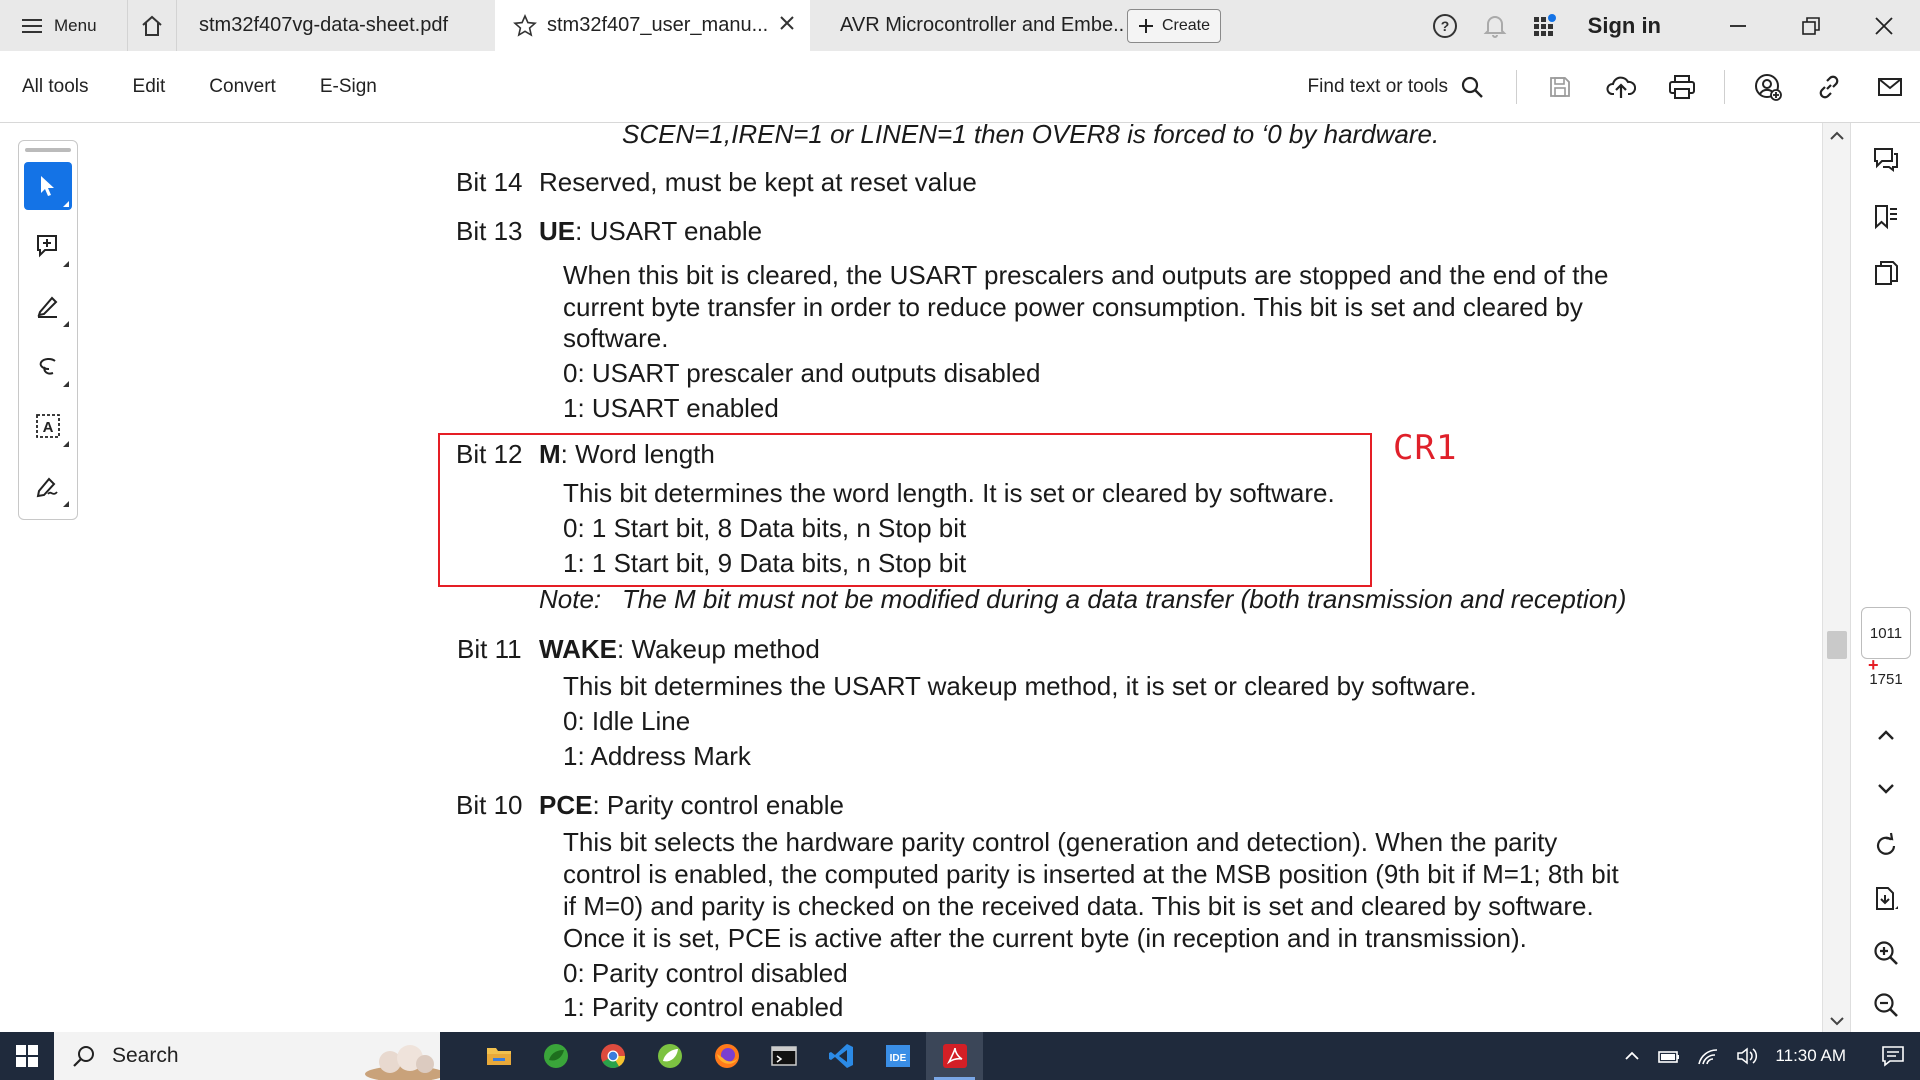  What do you see at coordinates (765, 563) in the screenshot?
I see `bit12-option-1: 1: 1 Start bit, 9 Data bits, n Stop bit` at bounding box center [765, 563].